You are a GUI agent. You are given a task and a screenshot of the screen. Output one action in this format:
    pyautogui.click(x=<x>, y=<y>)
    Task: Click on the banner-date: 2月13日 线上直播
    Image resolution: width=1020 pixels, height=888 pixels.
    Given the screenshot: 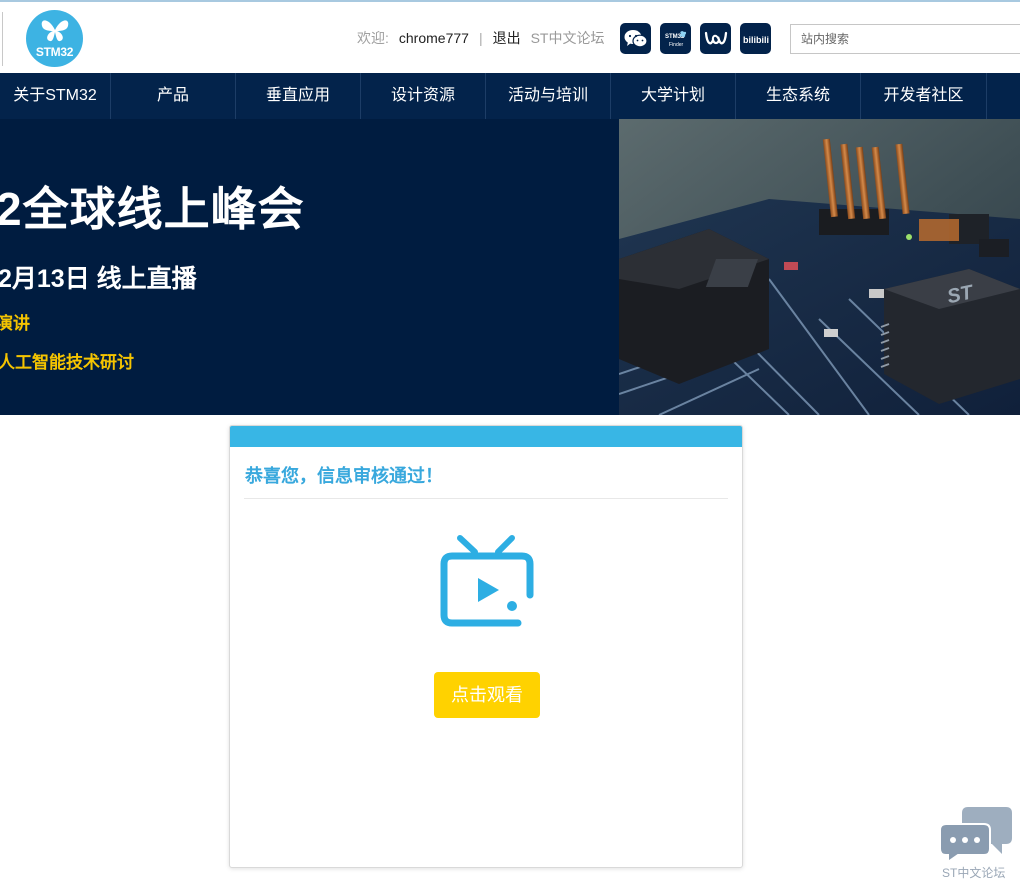 What is the action you would take?
    pyautogui.click(x=98, y=279)
    